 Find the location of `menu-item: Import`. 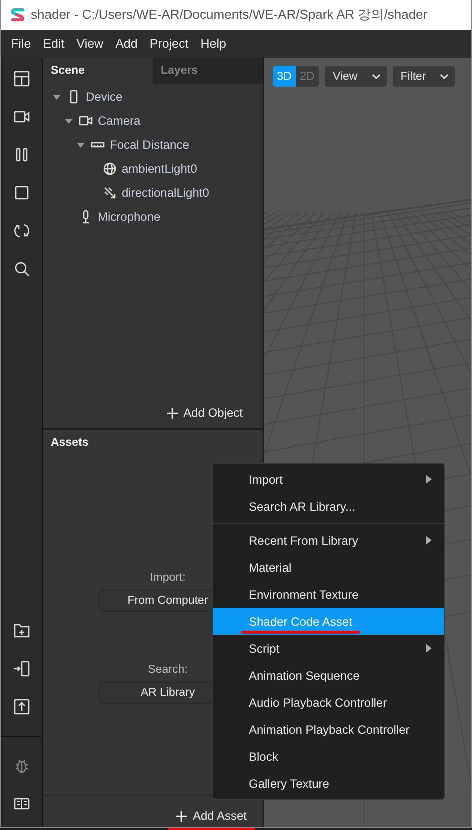

menu-item: Import is located at coordinates (328, 479).